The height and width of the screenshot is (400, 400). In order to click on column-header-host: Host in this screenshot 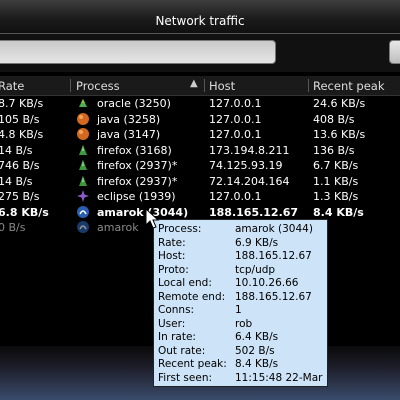, I will do `click(222, 86)`.